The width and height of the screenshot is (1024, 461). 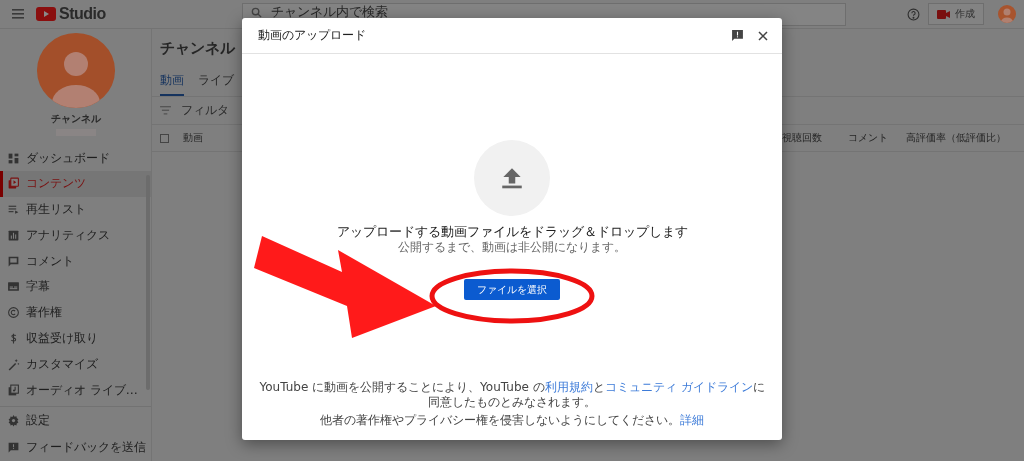 What do you see at coordinates (312, 35) in the screenshot?
I see `dialog-title: 動画のアップロード` at bounding box center [312, 35].